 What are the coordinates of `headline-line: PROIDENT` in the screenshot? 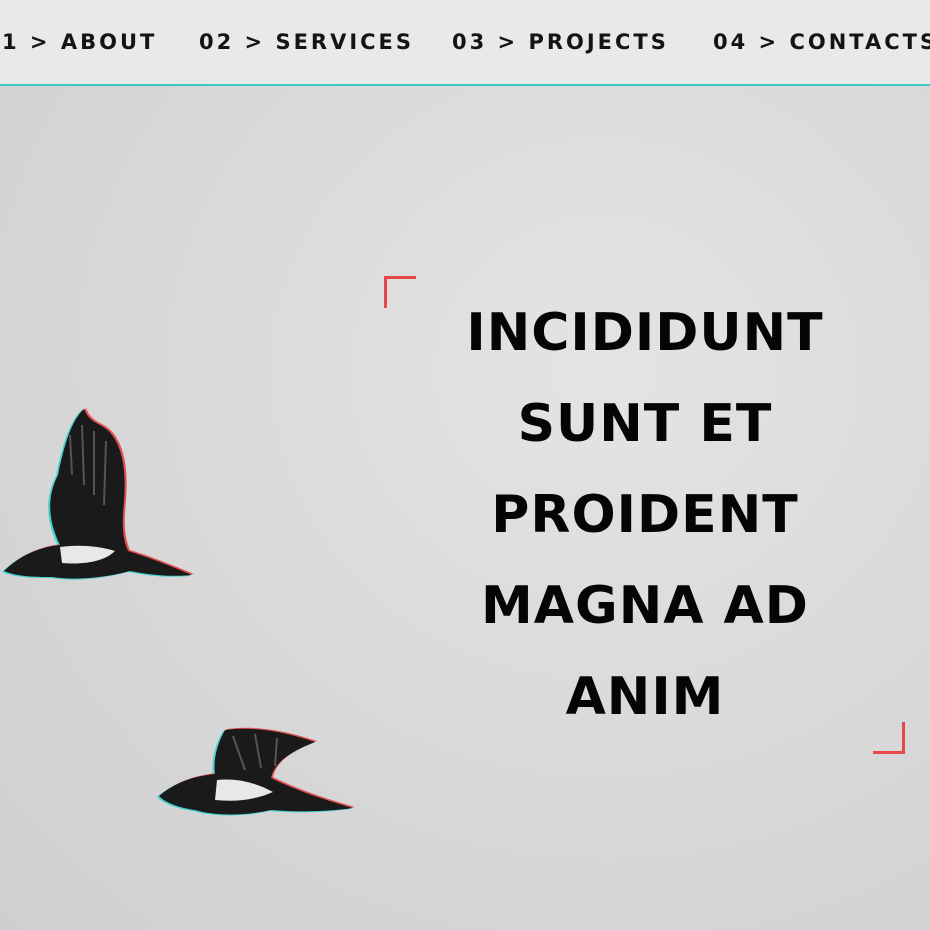 It's located at (645, 515).